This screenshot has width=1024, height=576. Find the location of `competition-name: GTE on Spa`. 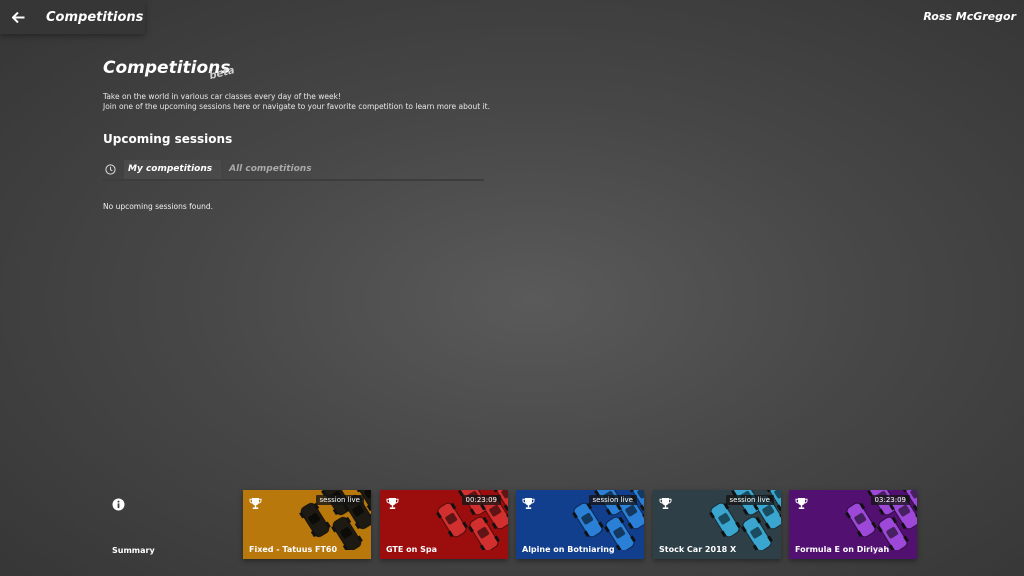

competition-name: GTE on Spa is located at coordinates (411, 549).